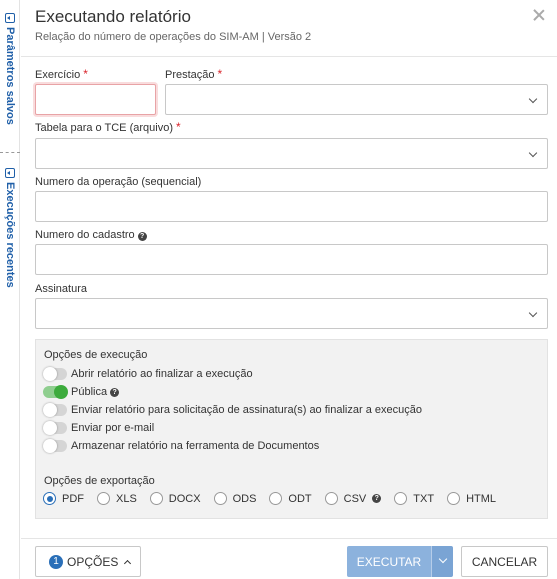 Image resolution: width=557 pixels, height=579 pixels. What do you see at coordinates (104, 128) in the screenshot?
I see `tabela-label-text: Tabela para o TCE (arquivo)` at bounding box center [104, 128].